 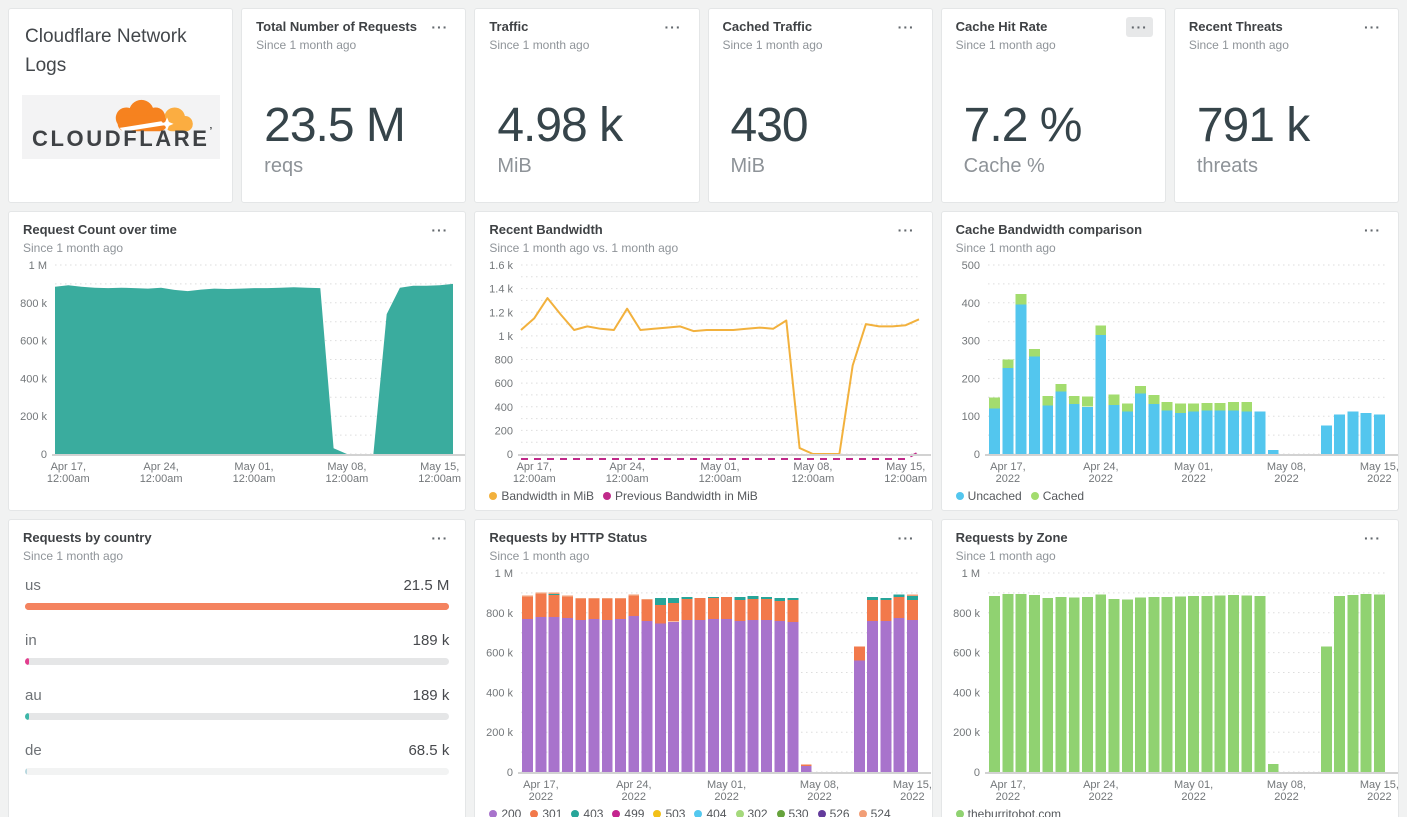 I want to click on country-bar-fill, so click(x=27, y=662).